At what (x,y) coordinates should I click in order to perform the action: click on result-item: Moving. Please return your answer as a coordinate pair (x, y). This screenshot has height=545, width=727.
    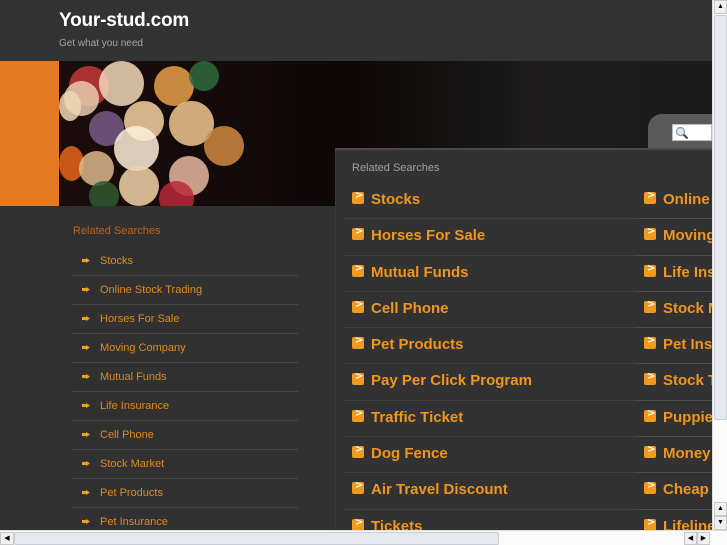
    Looking at the image, I should click on (674, 237).